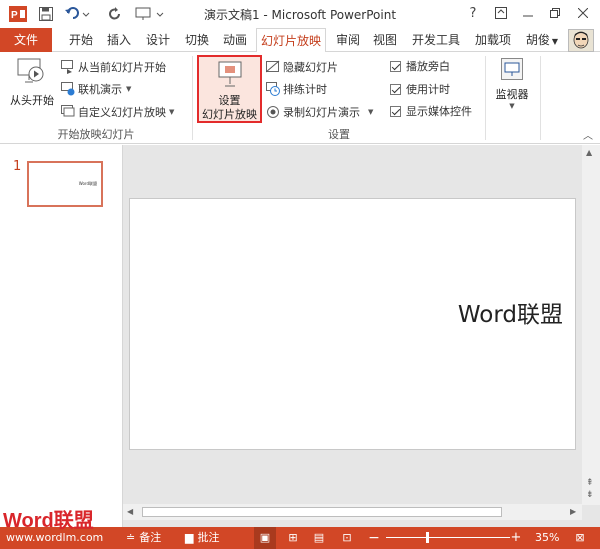  What do you see at coordinates (448, 537) in the screenshot?
I see `zoom-slider` at bounding box center [448, 537].